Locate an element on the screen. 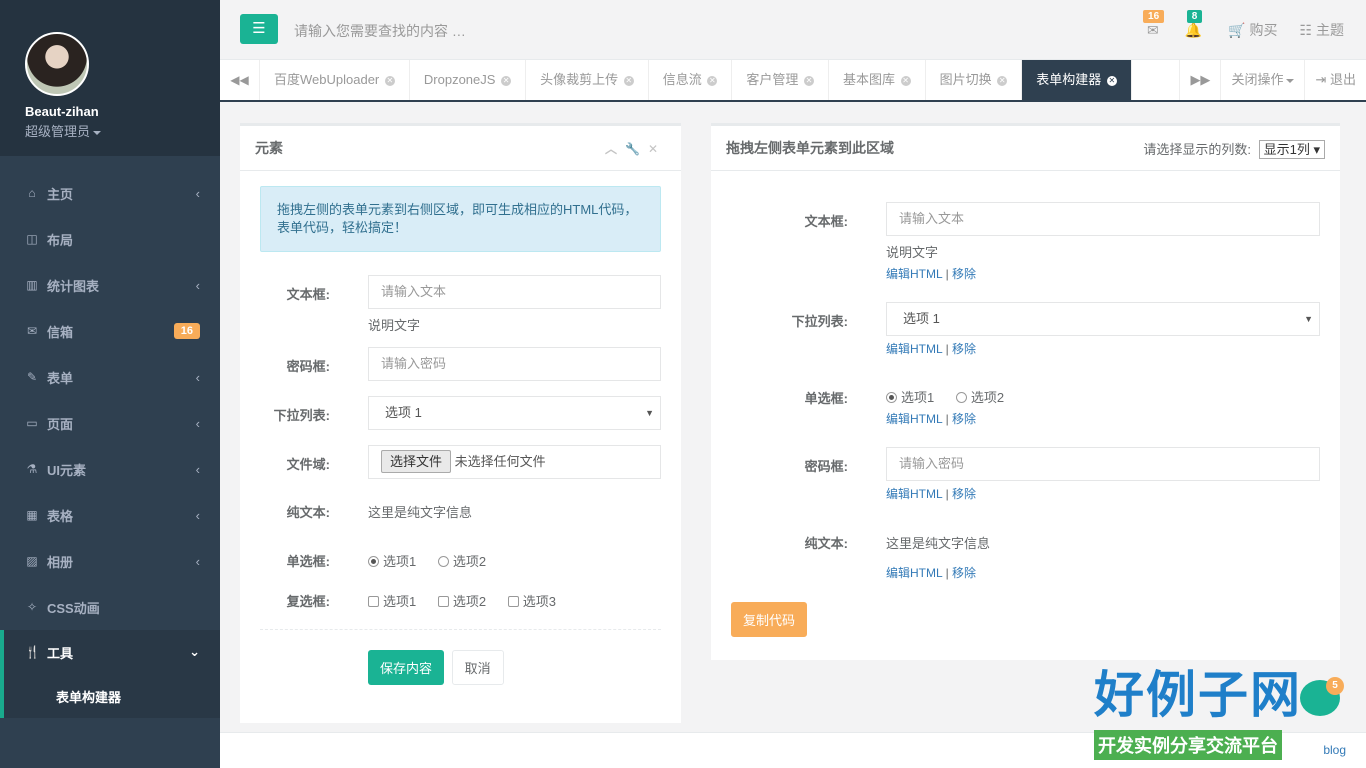 This screenshot has height=768, width=1366. drop-radio-row: 单选框: 选项1 选项2 编辑HTML | 移除 is located at coordinates (866, 403).